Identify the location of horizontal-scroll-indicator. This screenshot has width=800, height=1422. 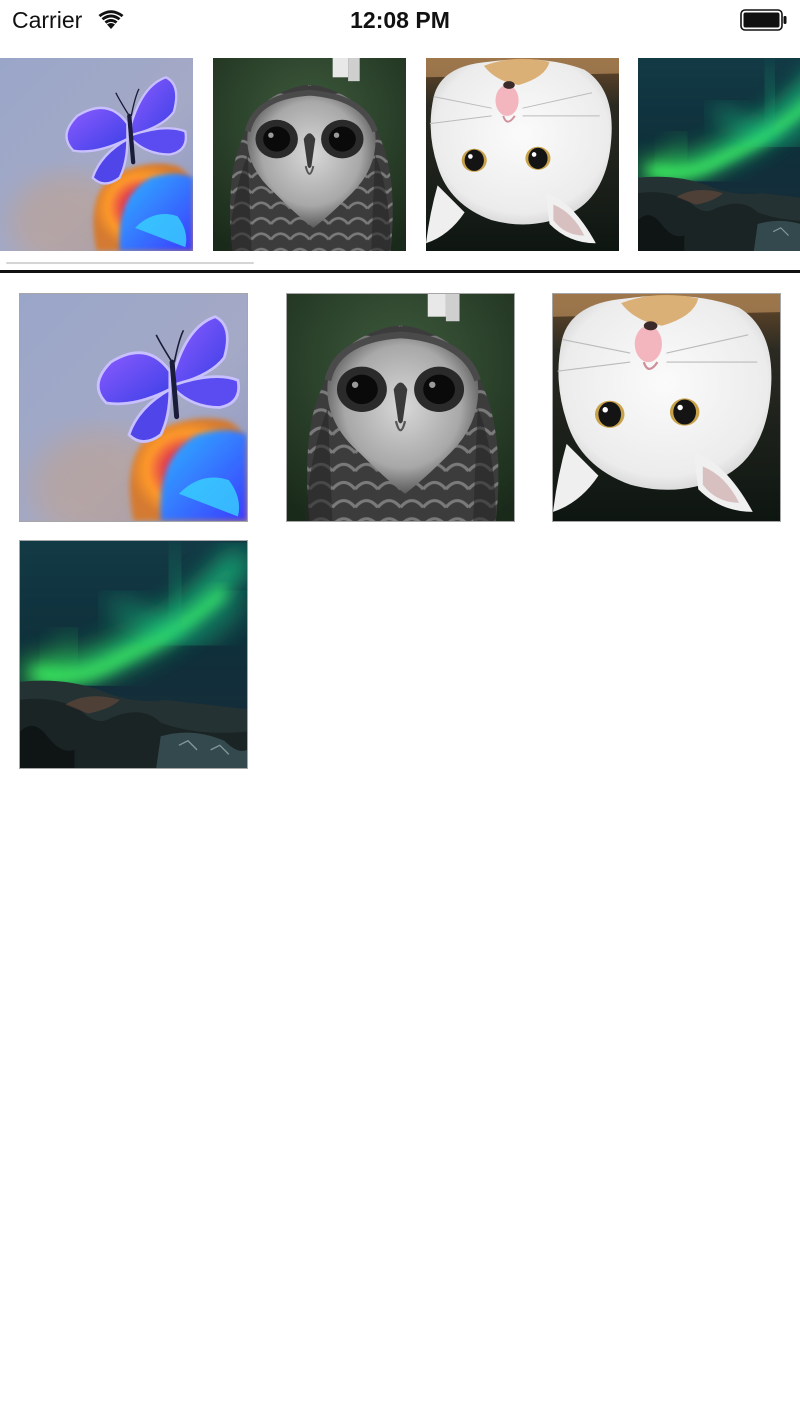
(130, 263).